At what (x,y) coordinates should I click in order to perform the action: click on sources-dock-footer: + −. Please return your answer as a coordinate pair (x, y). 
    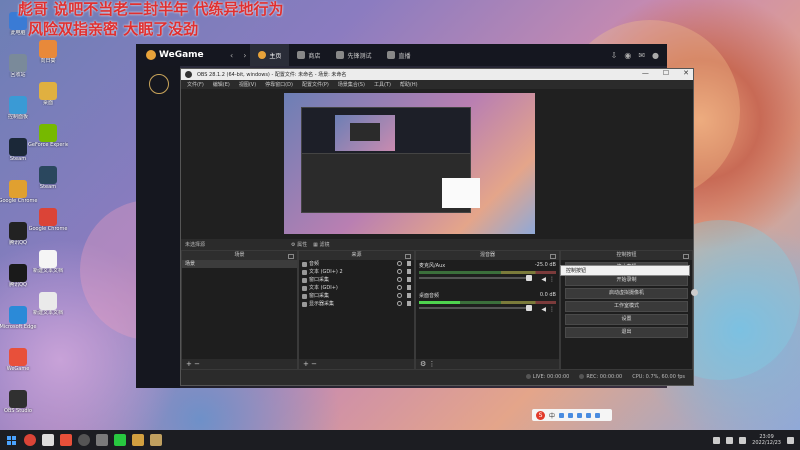
    Looking at the image, I should click on (356, 364).